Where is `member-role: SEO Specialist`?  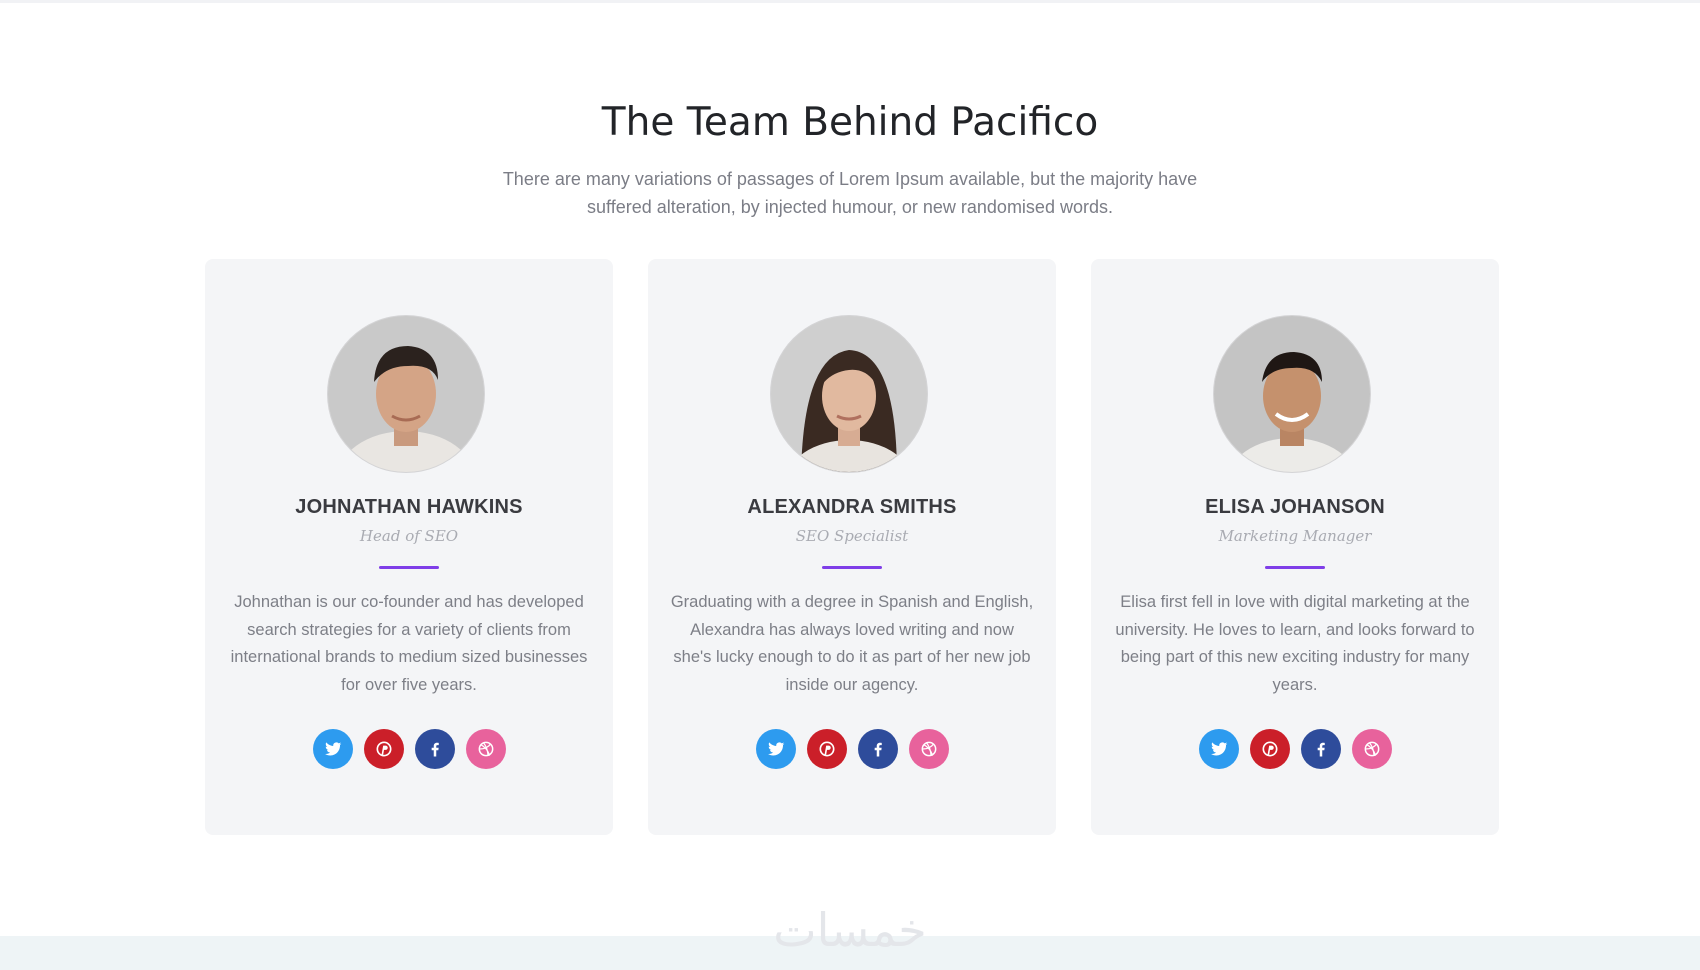 member-role: SEO Specialist is located at coordinates (852, 536).